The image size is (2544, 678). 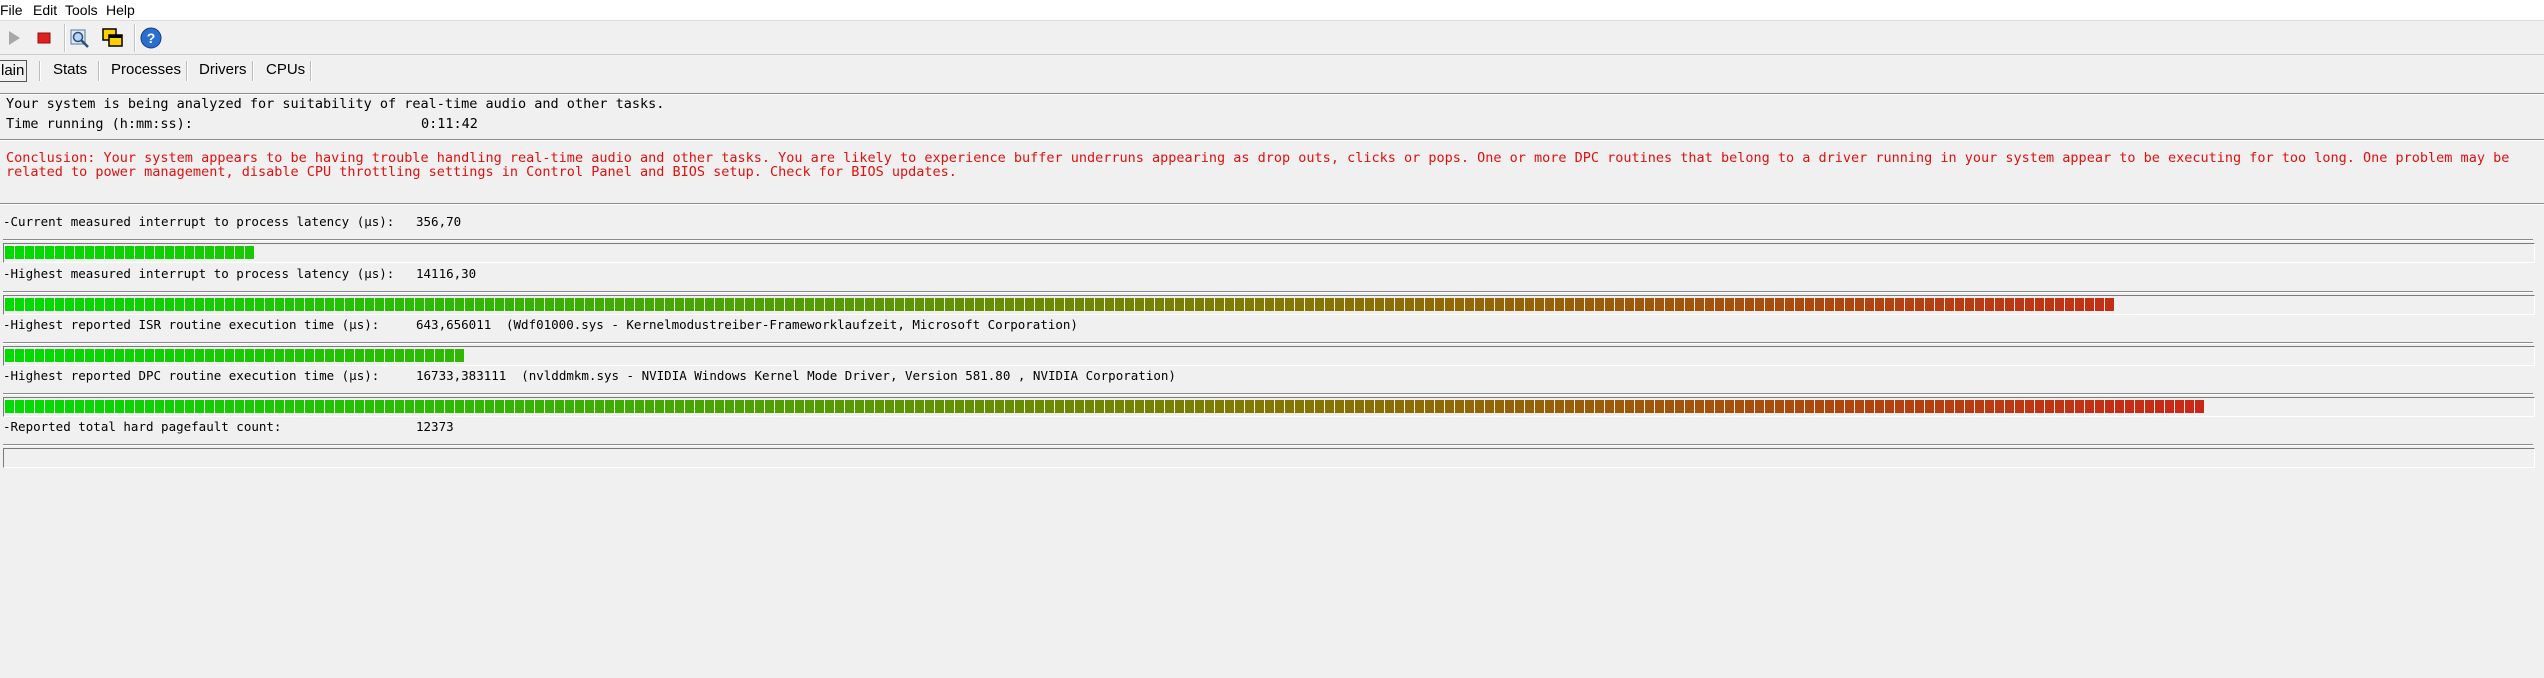 What do you see at coordinates (11, 10) in the screenshot?
I see `menu-file: File` at bounding box center [11, 10].